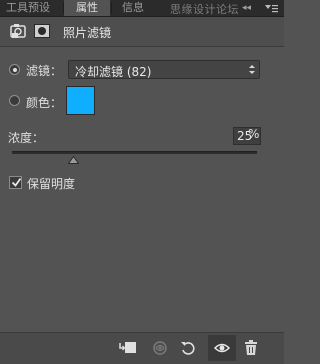 Image resolution: width=320 pixels, height=364 pixels. I want to click on density-label: 浓度：, so click(26, 138).